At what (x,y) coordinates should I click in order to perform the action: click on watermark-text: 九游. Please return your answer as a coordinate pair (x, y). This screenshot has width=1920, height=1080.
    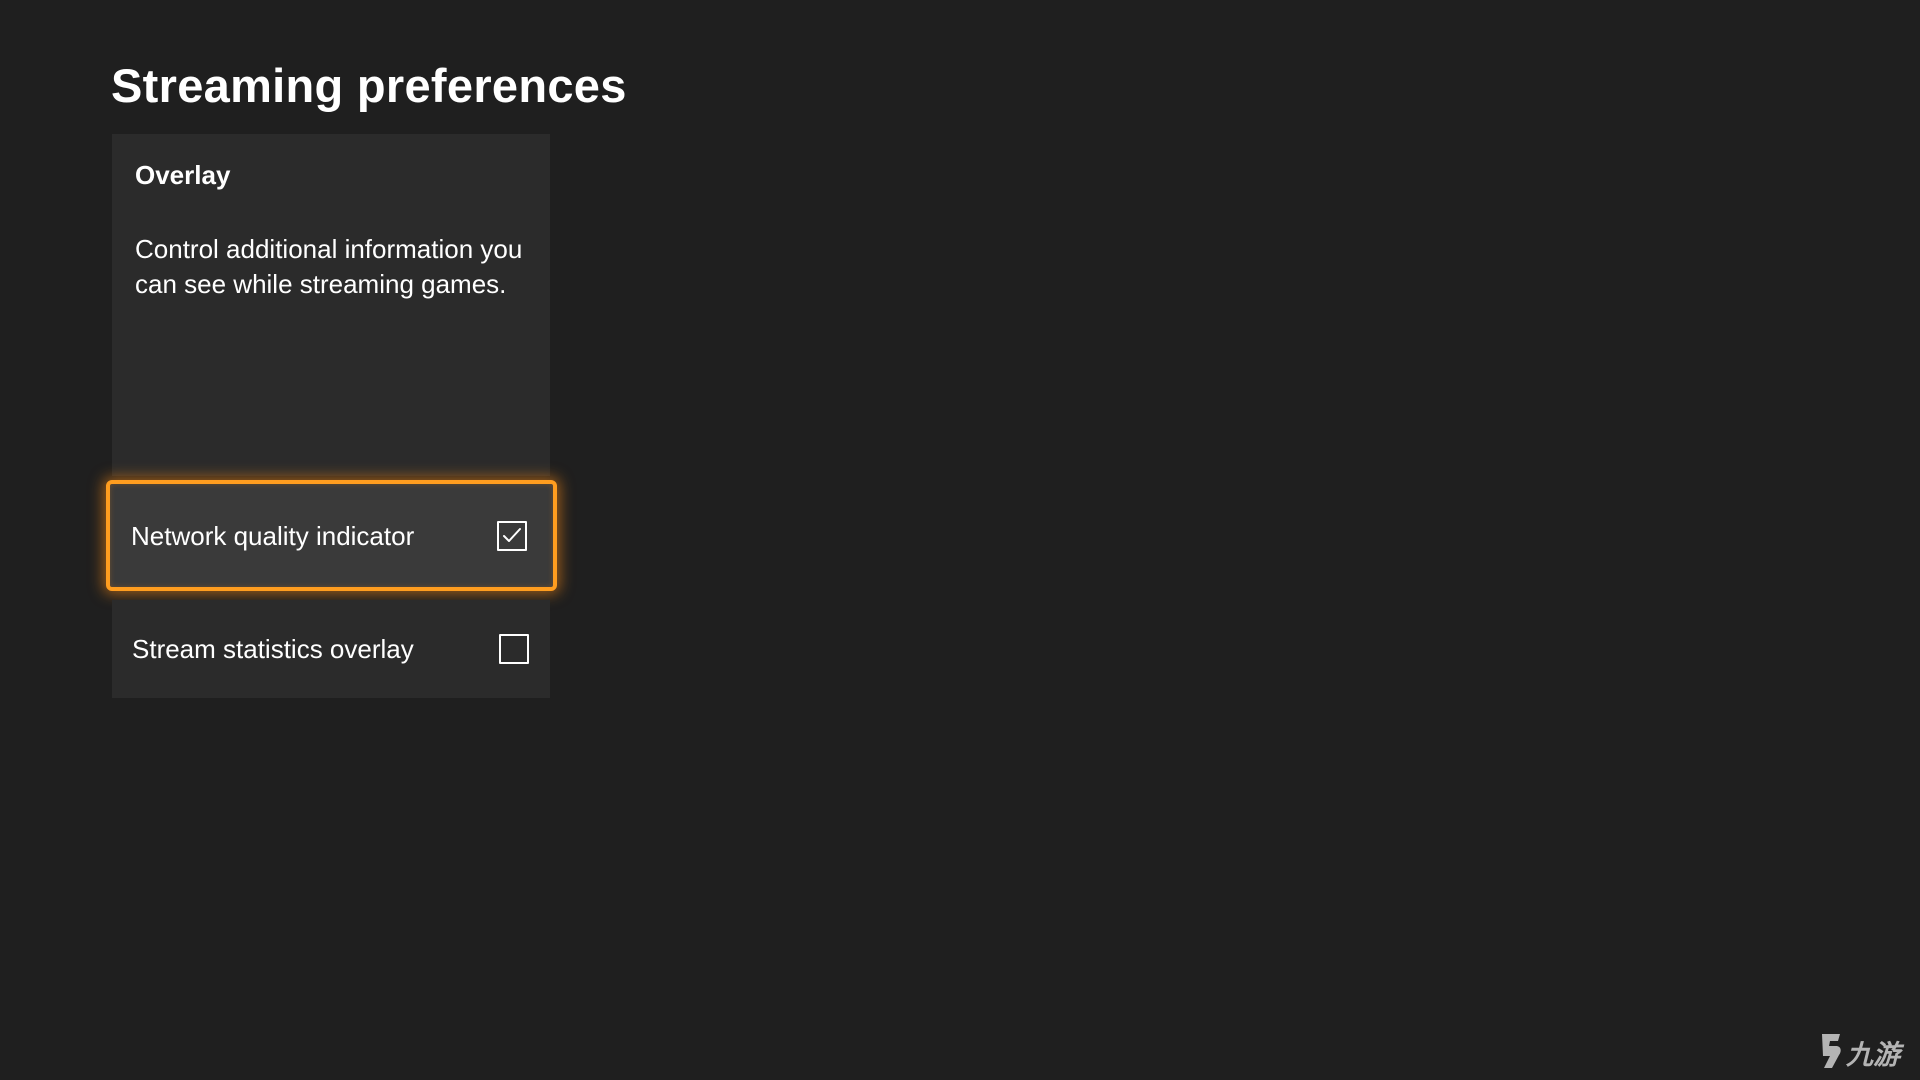
    Looking at the image, I should click on (1875, 1055).